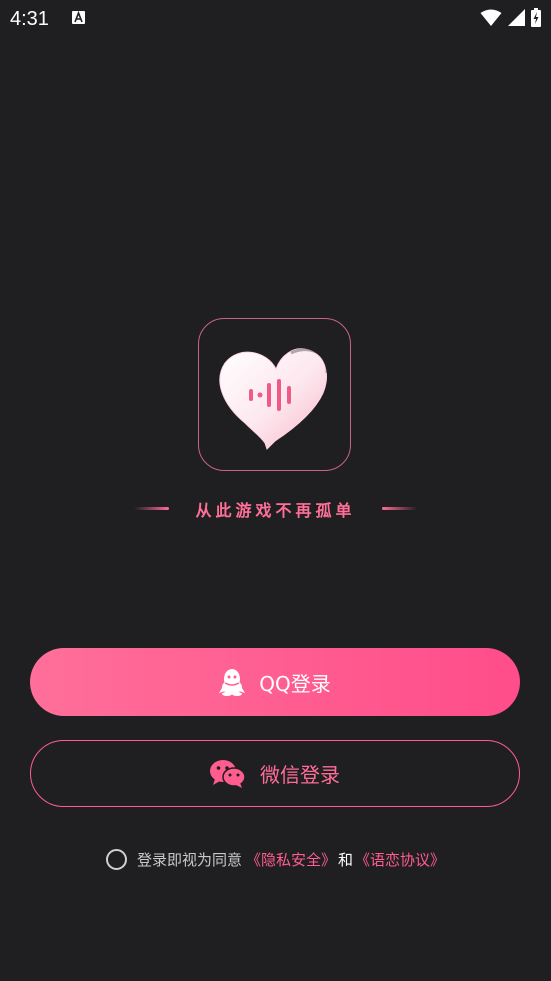 This screenshot has width=551, height=981. I want to click on wechat-icon, so click(228, 773).